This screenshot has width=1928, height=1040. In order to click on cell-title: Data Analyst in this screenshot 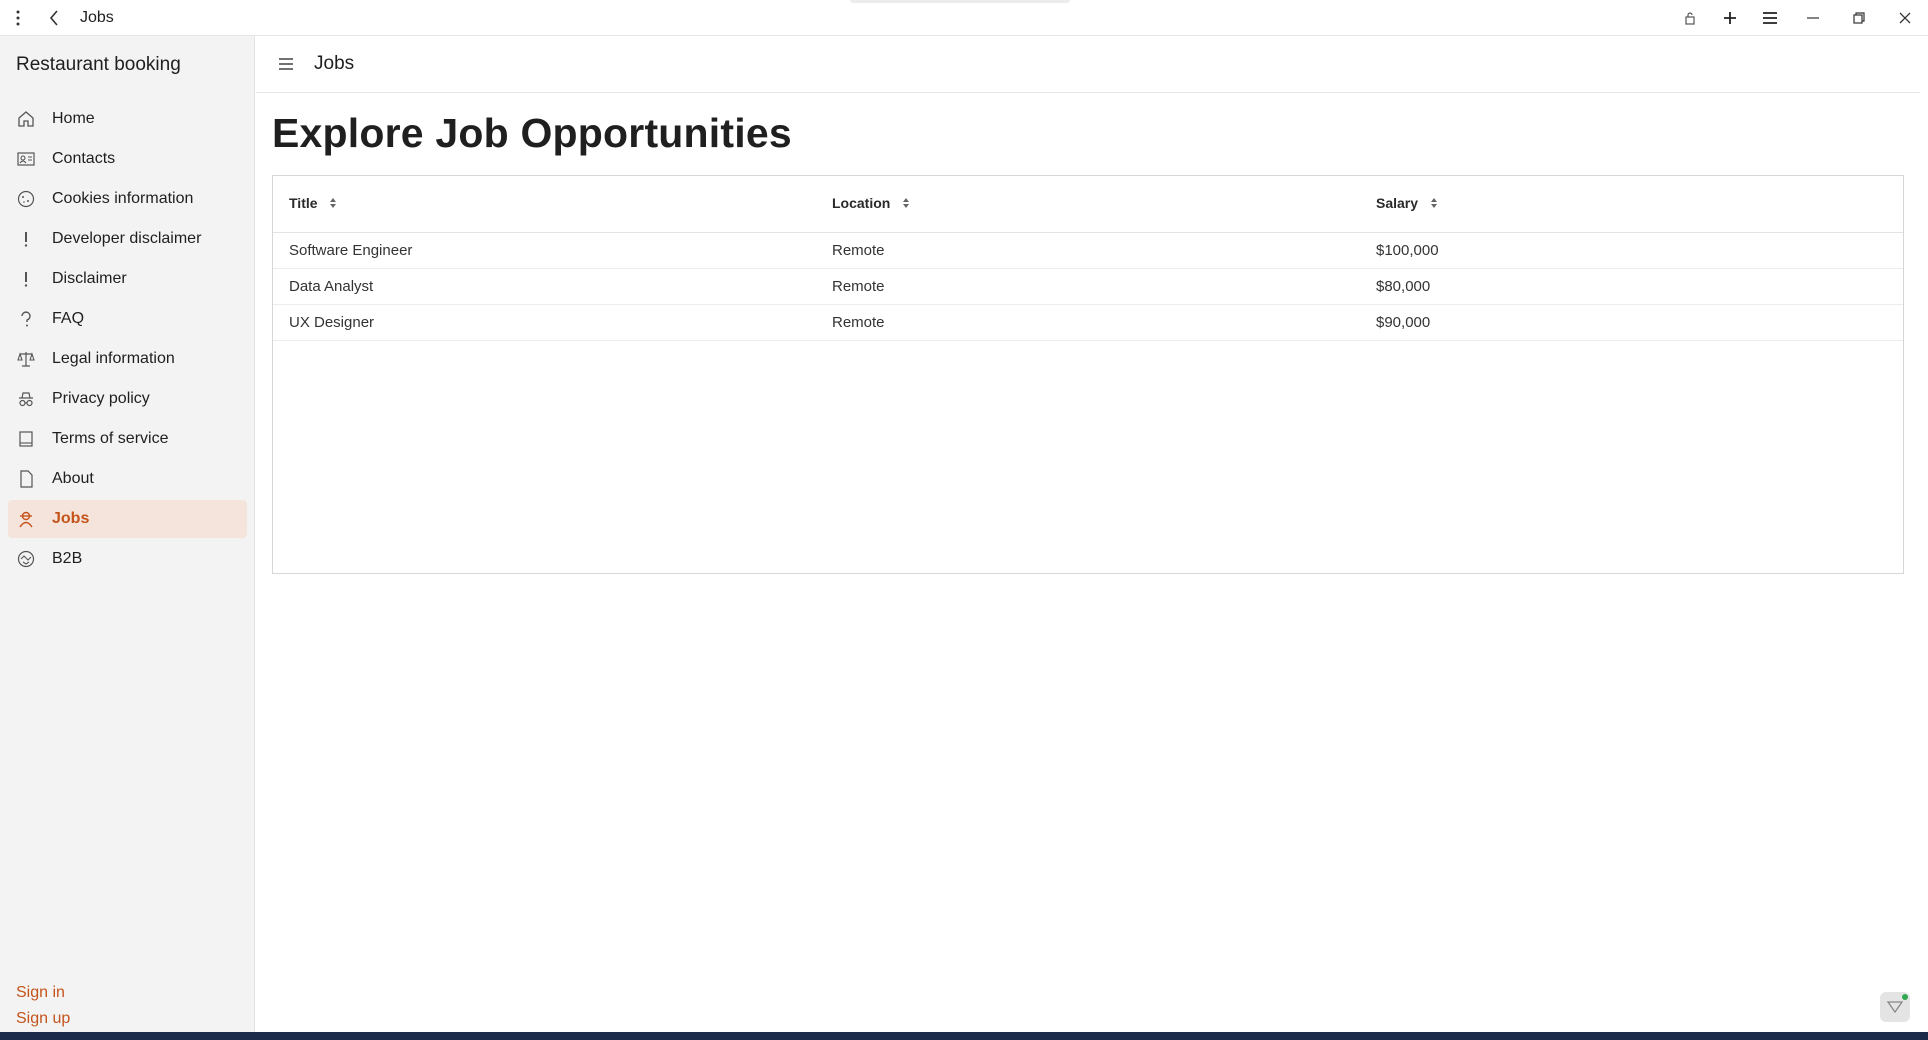, I will do `click(544, 286)`.